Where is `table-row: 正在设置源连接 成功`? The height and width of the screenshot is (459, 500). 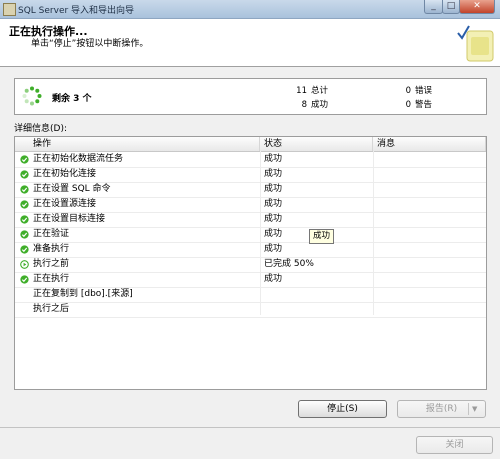
table-row: 正在设置源连接 成功 is located at coordinates (250, 205).